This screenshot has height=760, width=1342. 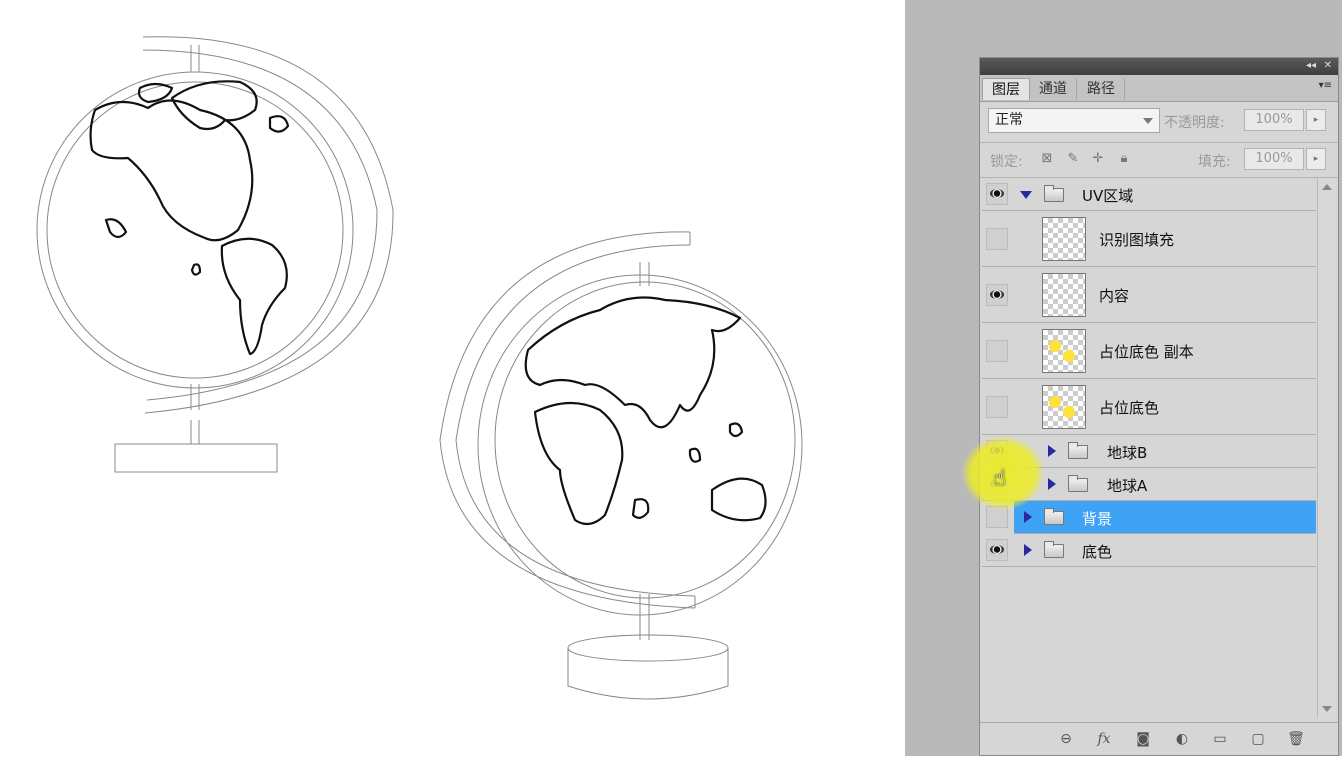 What do you see at coordinates (1274, 120) in the screenshot?
I see `opacity-input: 100%` at bounding box center [1274, 120].